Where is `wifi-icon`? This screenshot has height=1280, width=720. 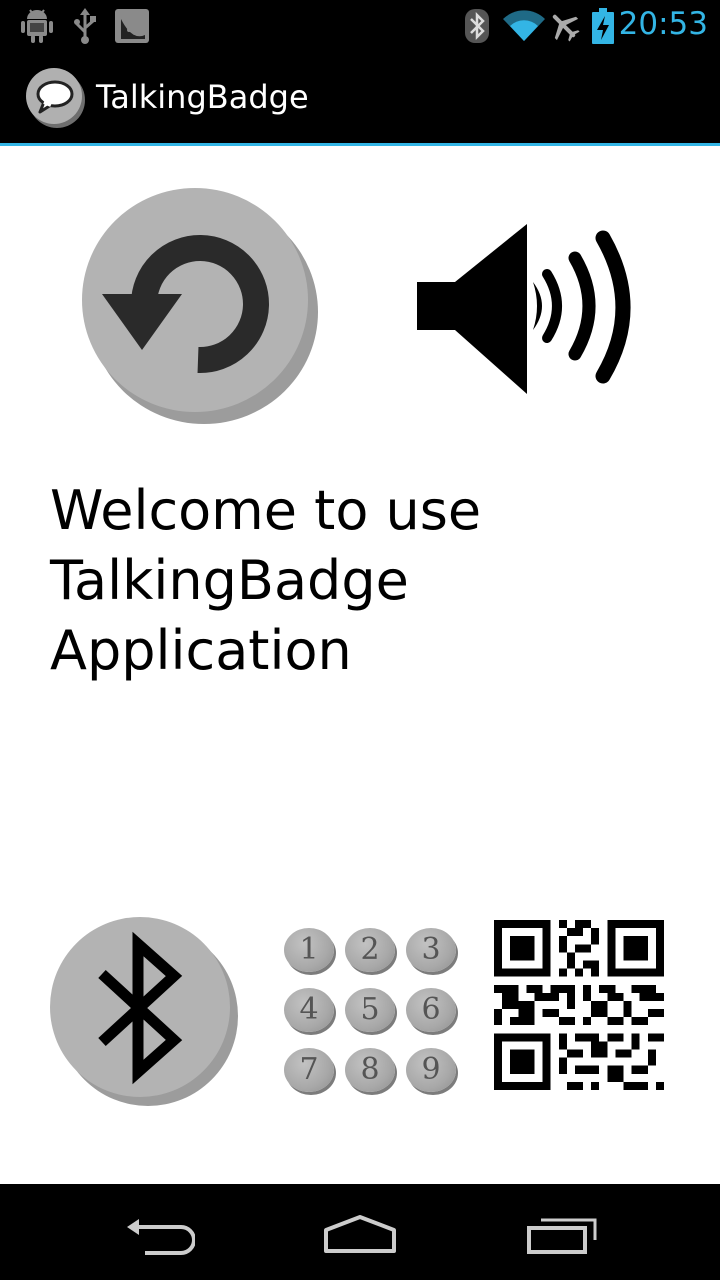 wifi-icon is located at coordinates (524, 25).